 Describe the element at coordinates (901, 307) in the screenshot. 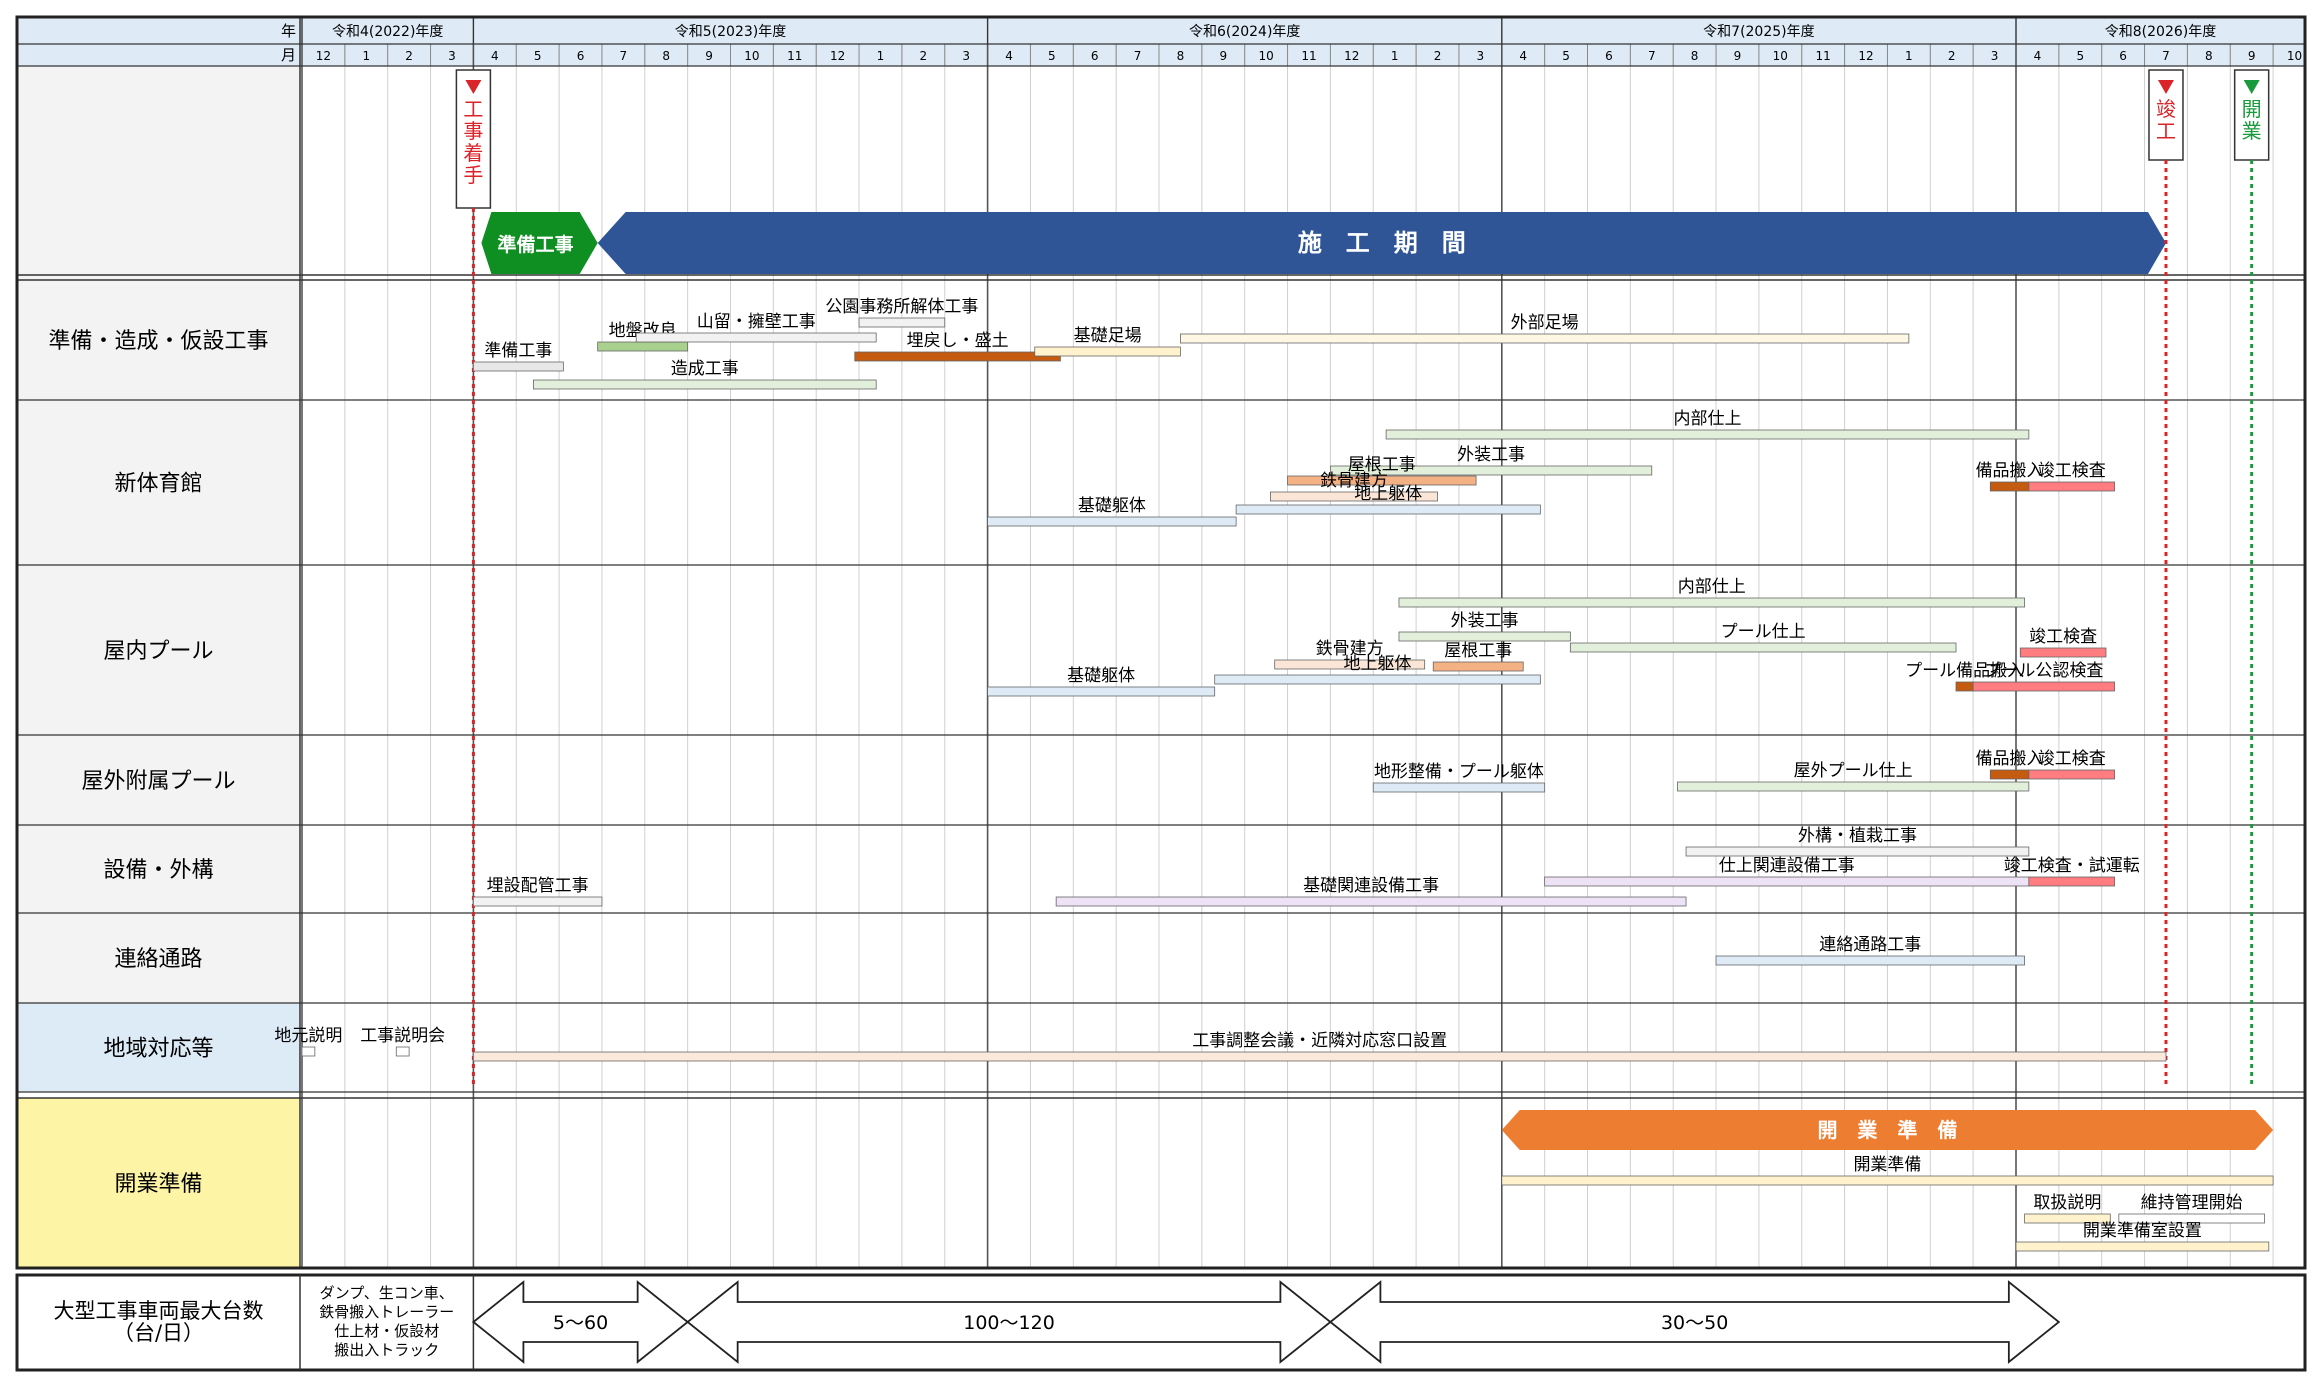

I see `task-label: 公園事務所解体工事` at that location.